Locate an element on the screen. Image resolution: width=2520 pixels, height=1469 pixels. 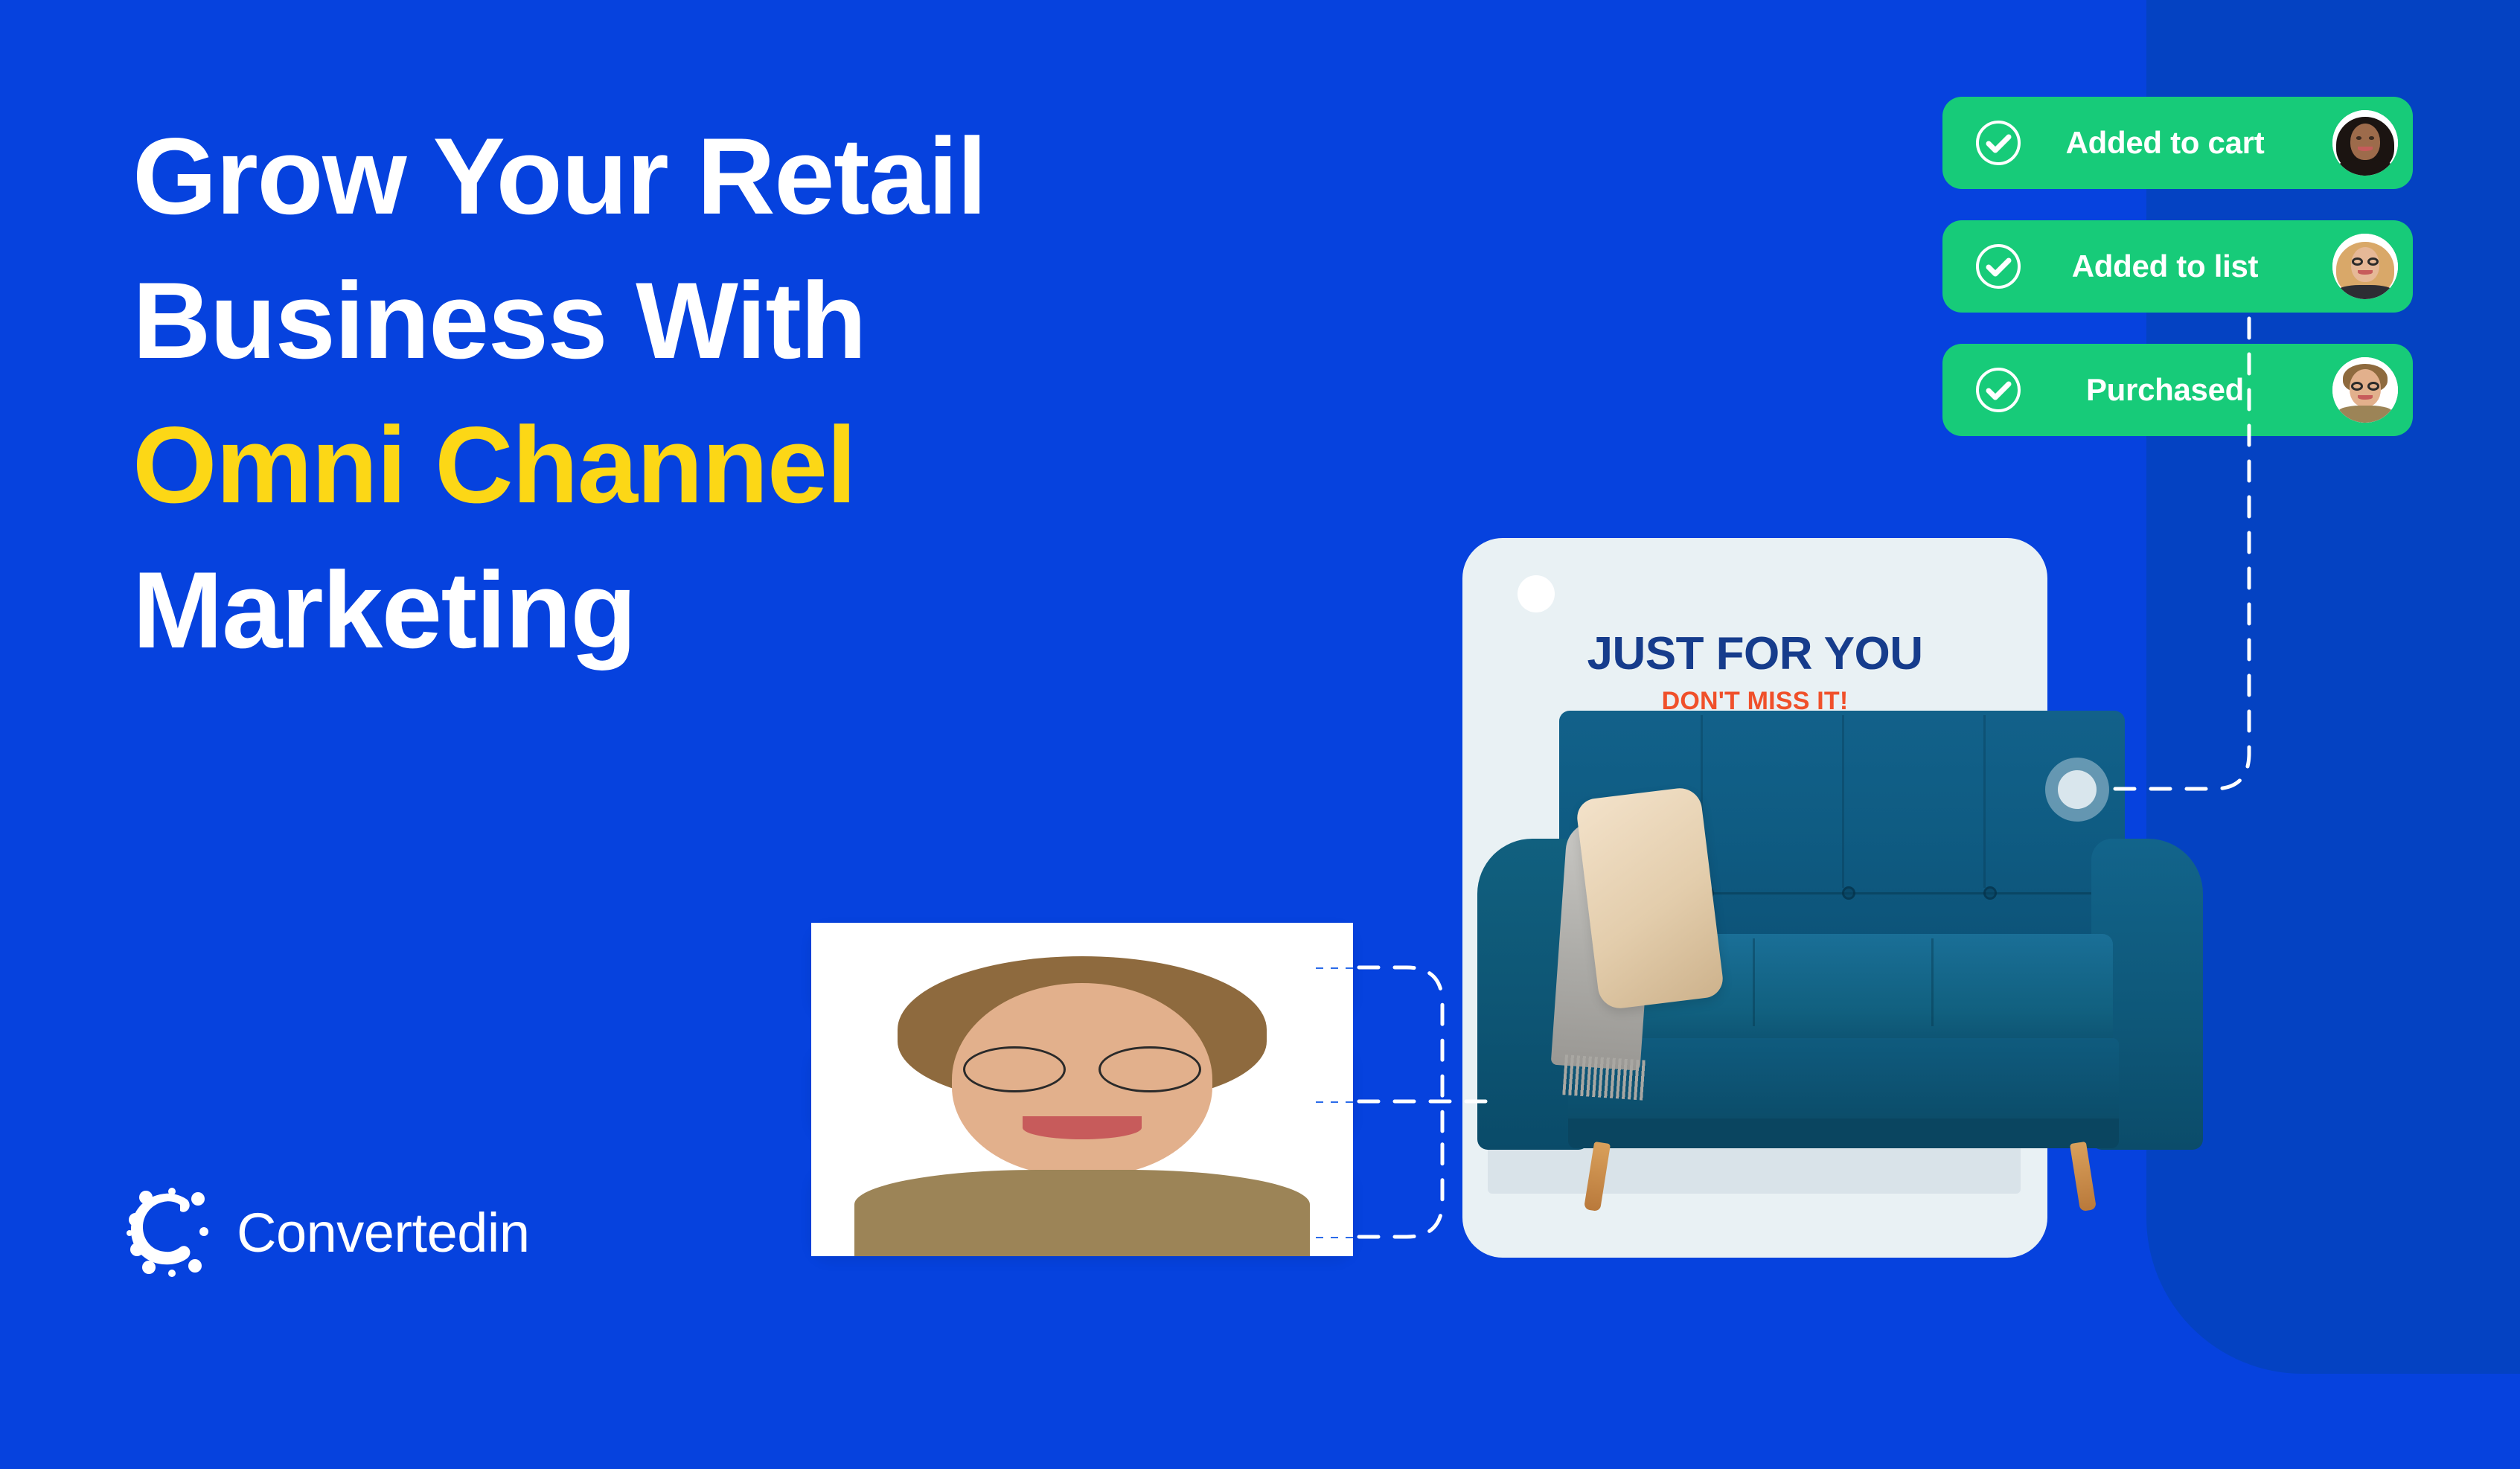
headline-line-1: Grow Your Retail is located at coordinates (559, 176).